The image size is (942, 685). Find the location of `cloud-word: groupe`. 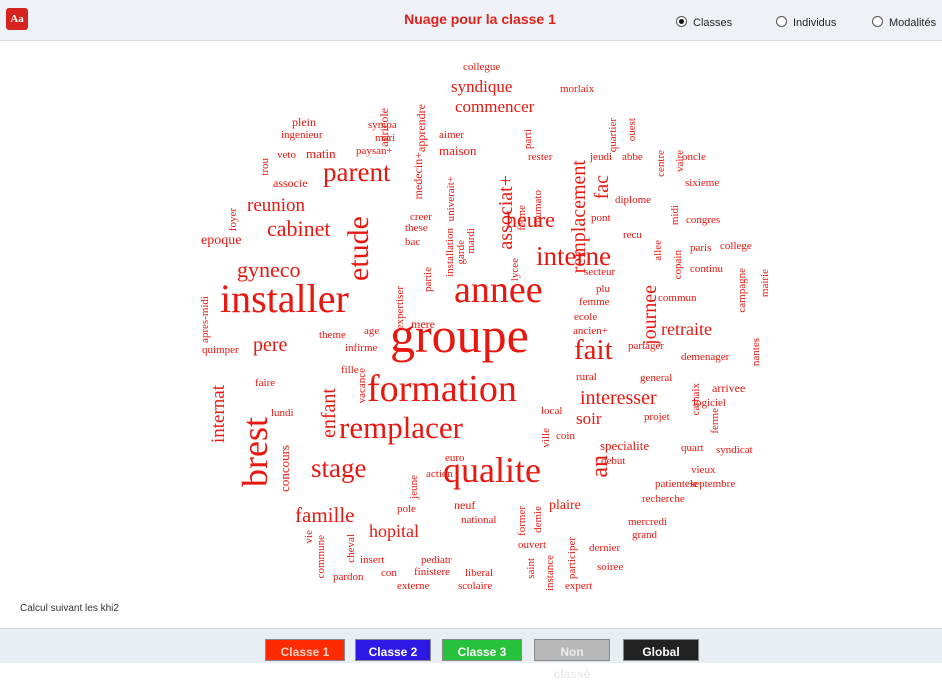

cloud-word: groupe is located at coordinates (459, 335).